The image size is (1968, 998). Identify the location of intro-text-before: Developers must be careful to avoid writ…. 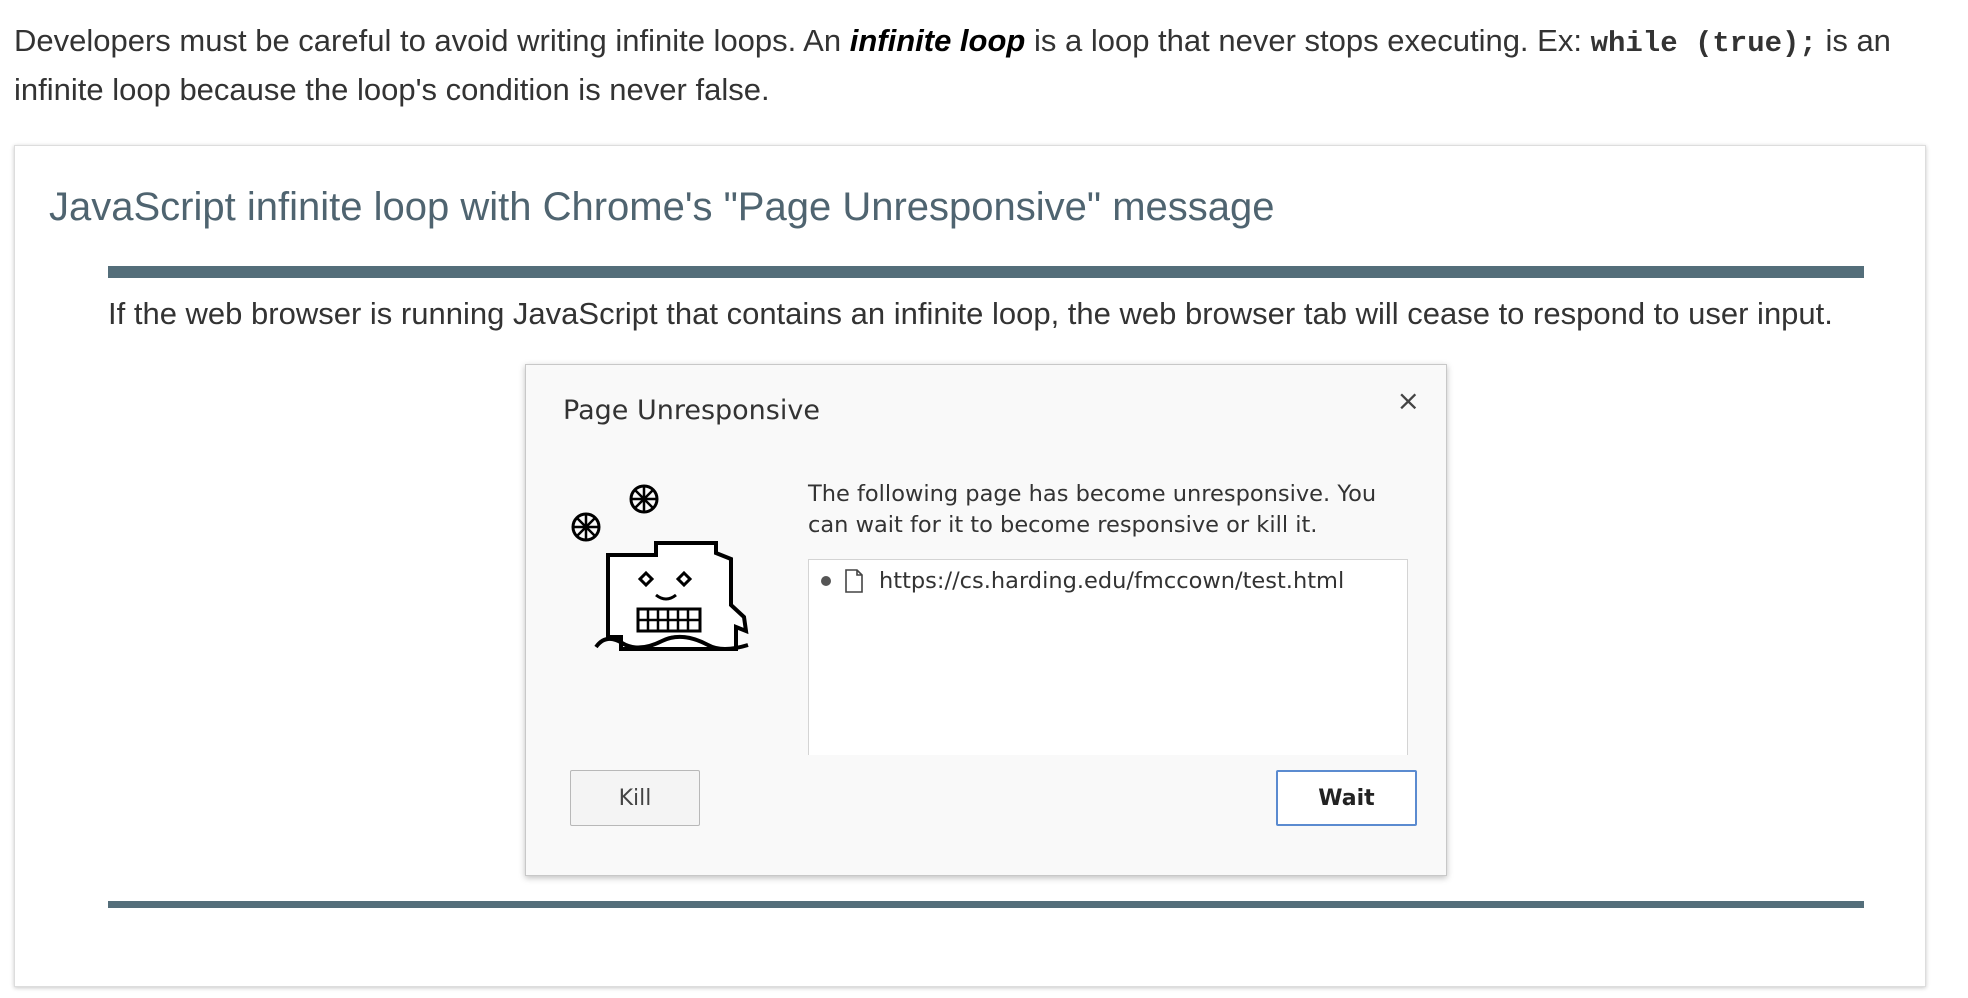
(432, 40).